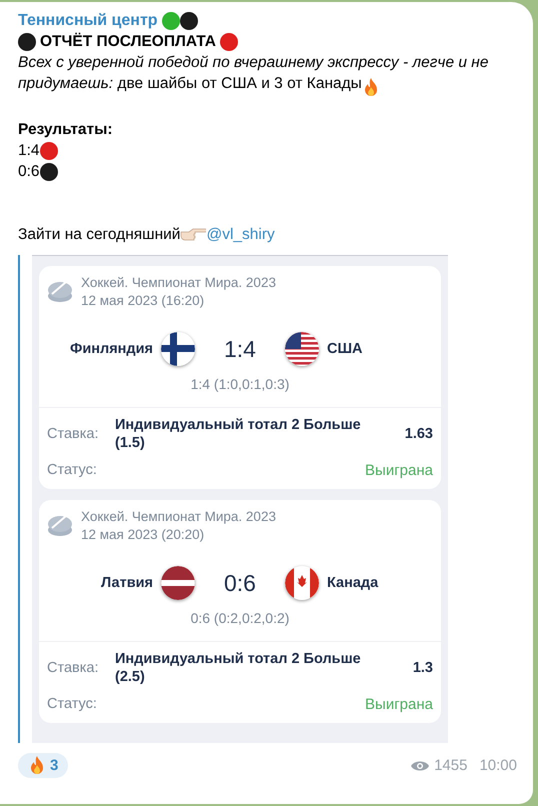 The width and height of the screenshot is (538, 806). What do you see at coordinates (128, 42) in the screenshot?
I see `headline-text: ОТЧЁТ ПОСЛЕОПЛАТА` at bounding box center [128, 42].